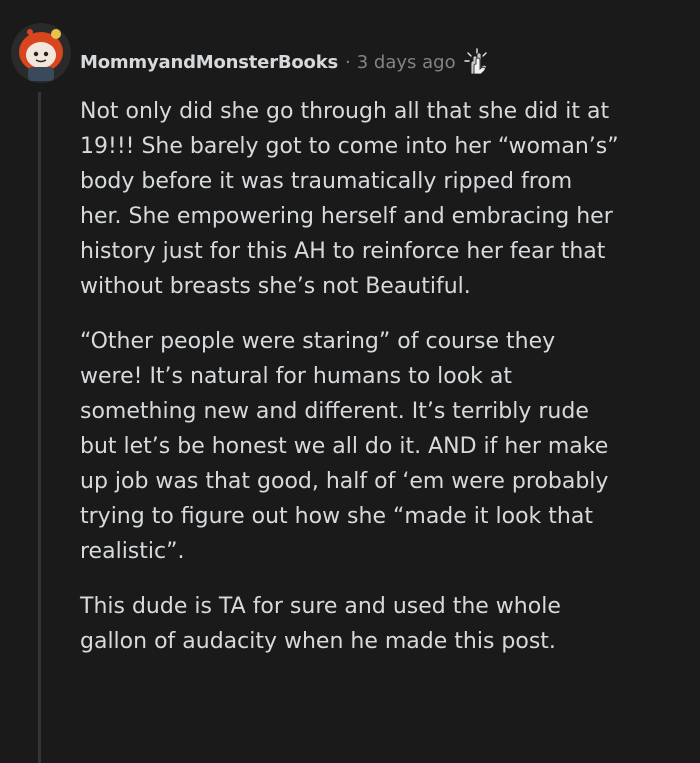  Describe the element at coordinates (406, 62) in the screenshot. I see `comment-timestamp: 3 days ago` at that location.